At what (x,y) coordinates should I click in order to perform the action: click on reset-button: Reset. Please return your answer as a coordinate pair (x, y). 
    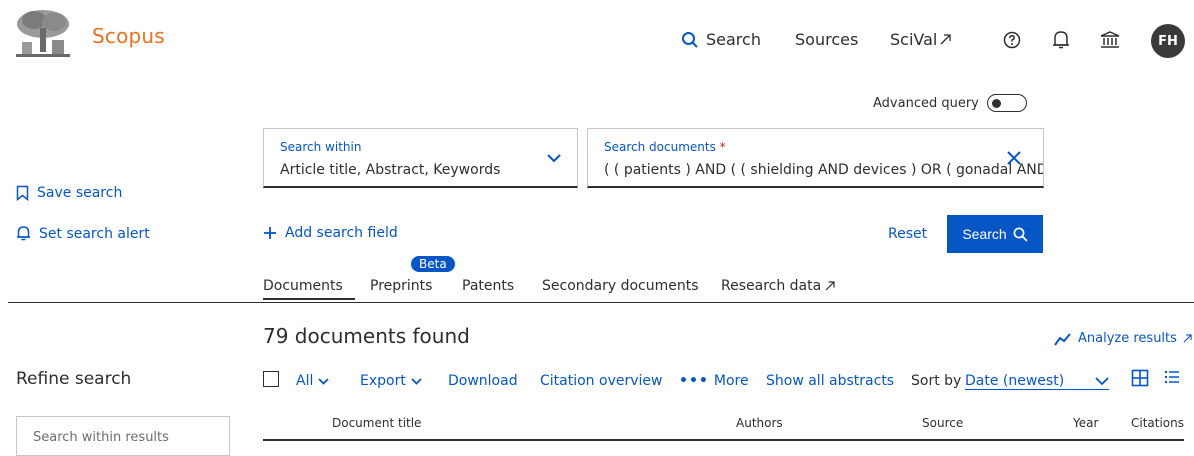
    Looking at the image, I should click on (907, 234).